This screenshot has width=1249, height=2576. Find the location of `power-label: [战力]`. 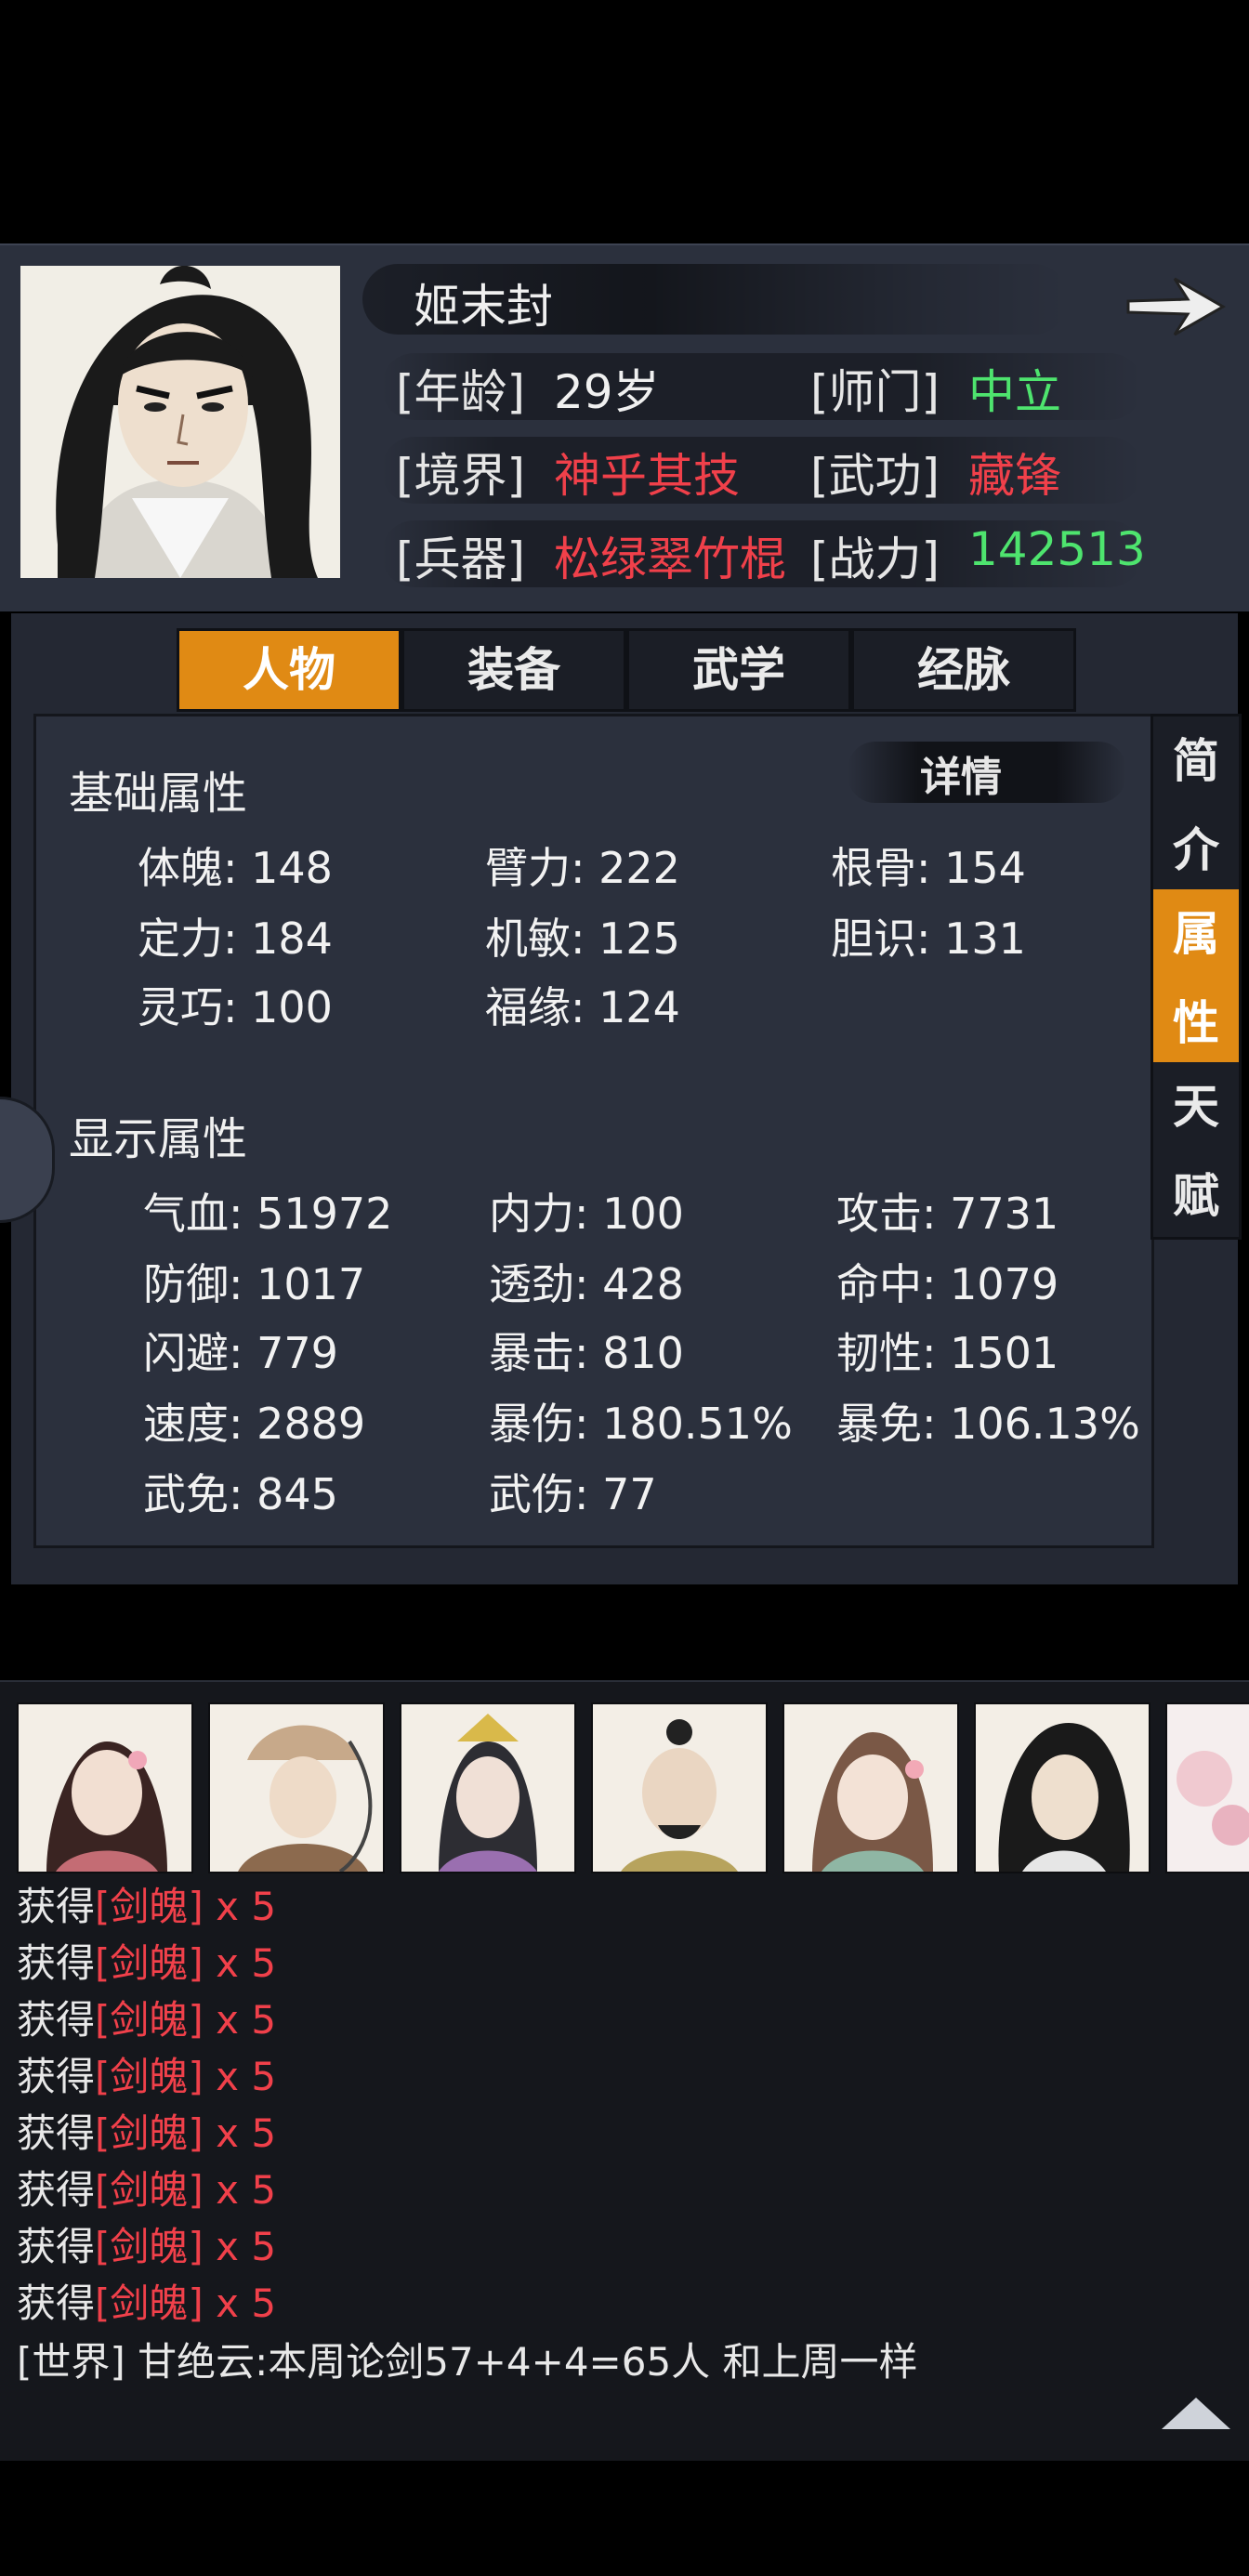

power-label: [战力] is located at coordinates (875, 559).